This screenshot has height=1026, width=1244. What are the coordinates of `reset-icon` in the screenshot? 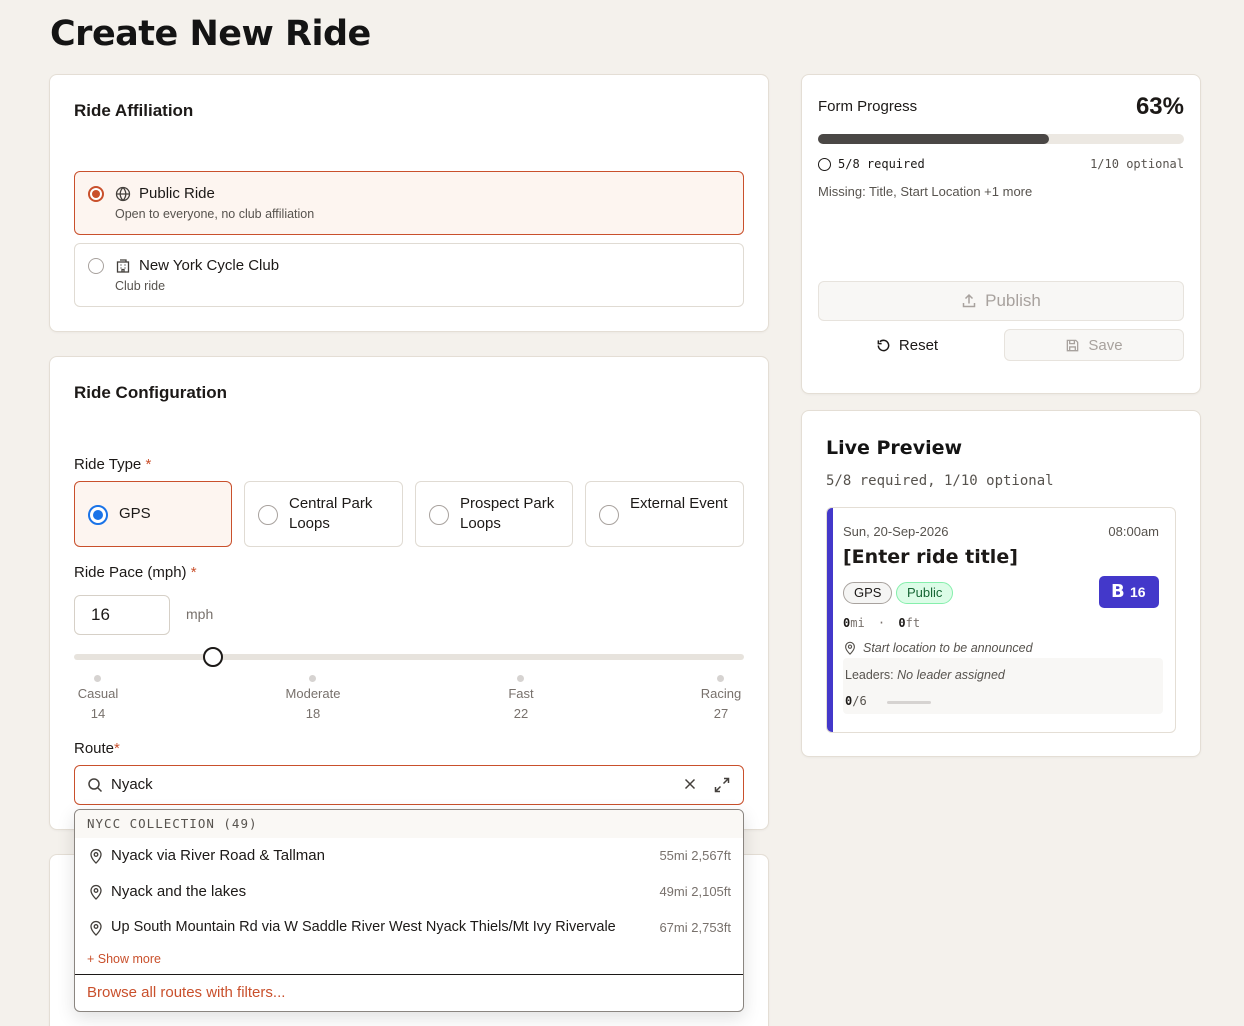 It's located at (883, 345).